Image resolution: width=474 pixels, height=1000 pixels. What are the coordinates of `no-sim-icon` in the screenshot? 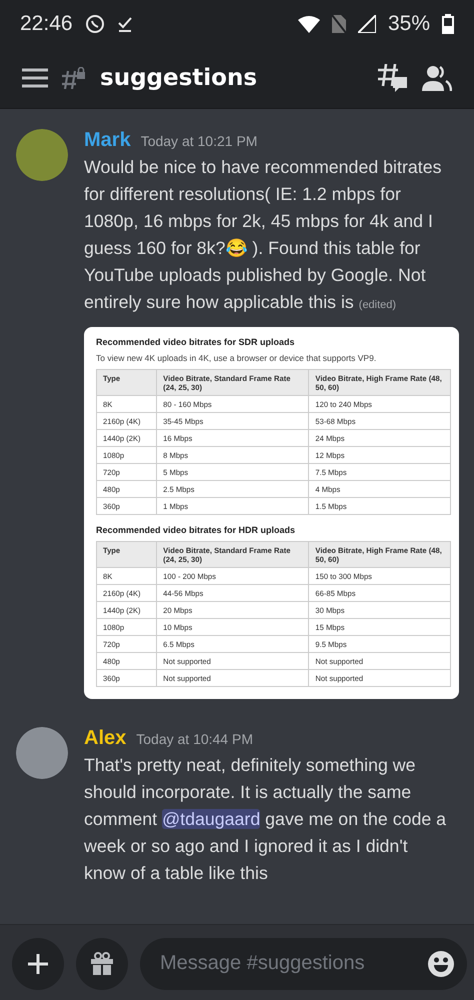 It's located at (339, 24).